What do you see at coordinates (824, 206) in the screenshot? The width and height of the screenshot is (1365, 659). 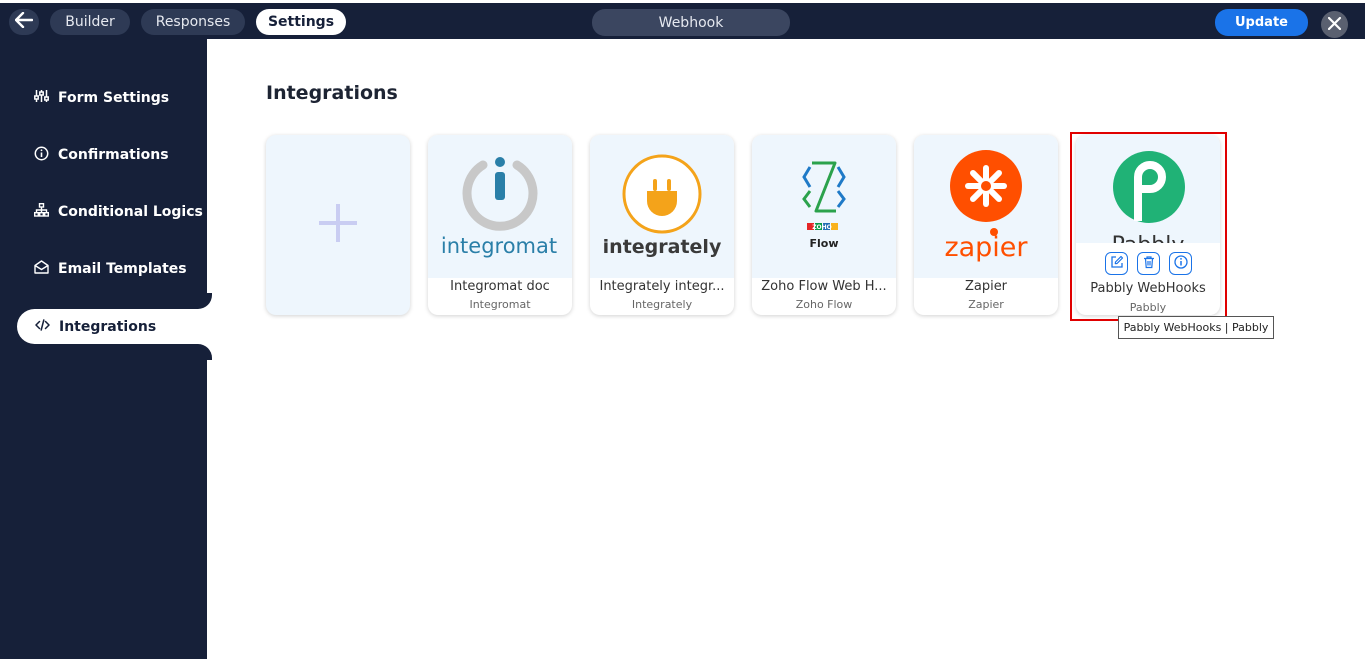 I see `zoho-flow-logo: ZOHO Flow` at bounding box center [824, 206].